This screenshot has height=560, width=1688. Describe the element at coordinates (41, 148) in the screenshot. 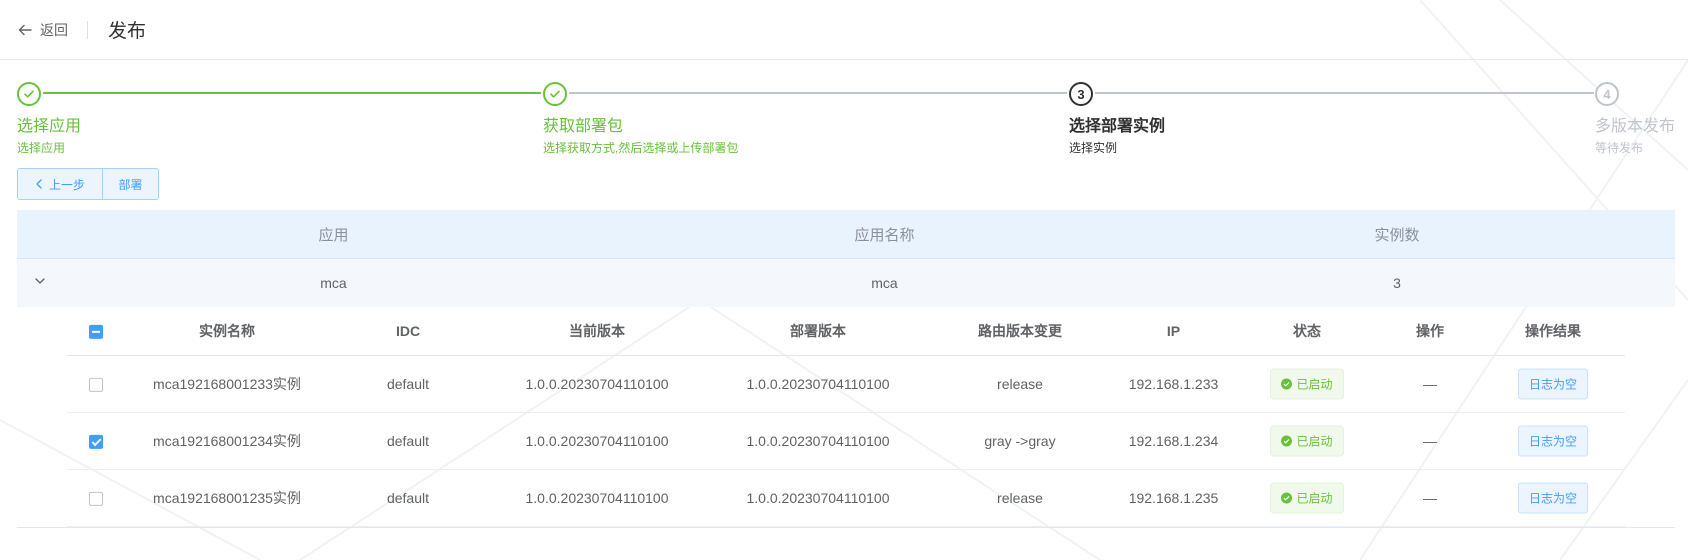

I see `step-1-desc: 选择应用` at that location.